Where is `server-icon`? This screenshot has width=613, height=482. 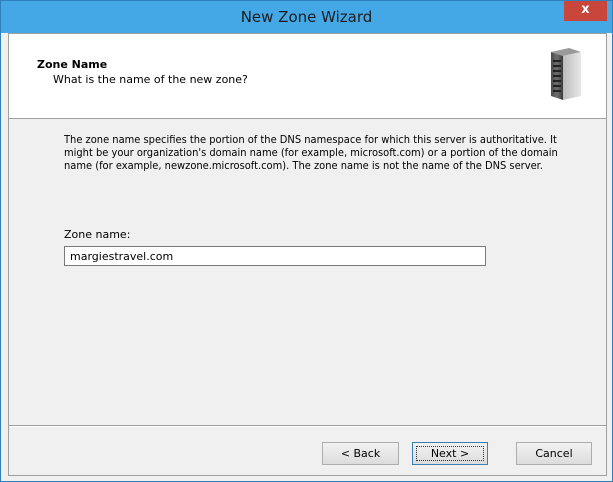 server-icon is located at coordinates (566, 74).